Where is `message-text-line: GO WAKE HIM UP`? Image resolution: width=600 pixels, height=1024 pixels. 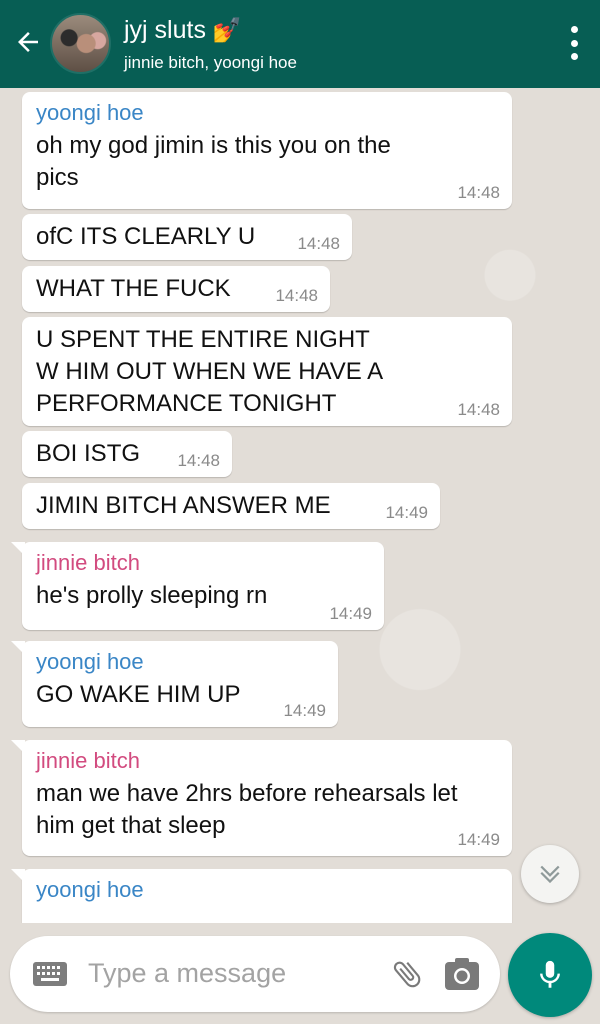 message-text-line: GO WAKE HIM UP is located at coordinates (138, 694).